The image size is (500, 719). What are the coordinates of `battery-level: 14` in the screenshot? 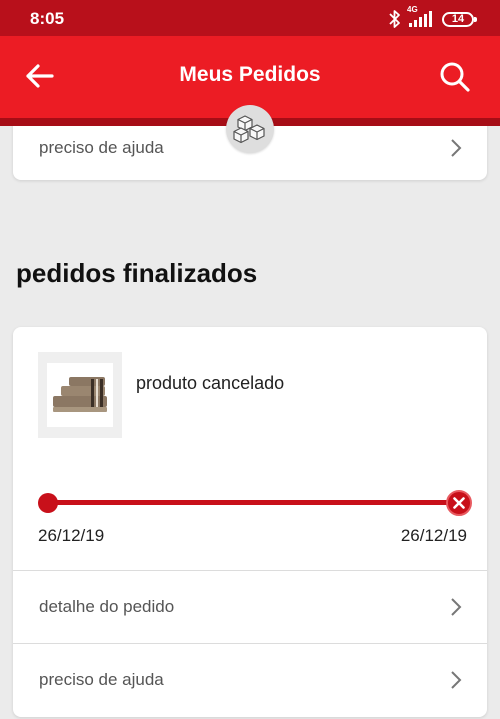 It's located at (458, 18).